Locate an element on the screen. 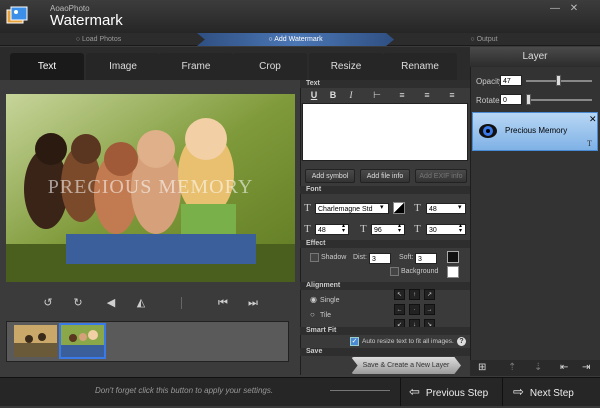 The image size is (600, 408). next-step-button: ⇨ Next Step is located at coordinates (551, 392).